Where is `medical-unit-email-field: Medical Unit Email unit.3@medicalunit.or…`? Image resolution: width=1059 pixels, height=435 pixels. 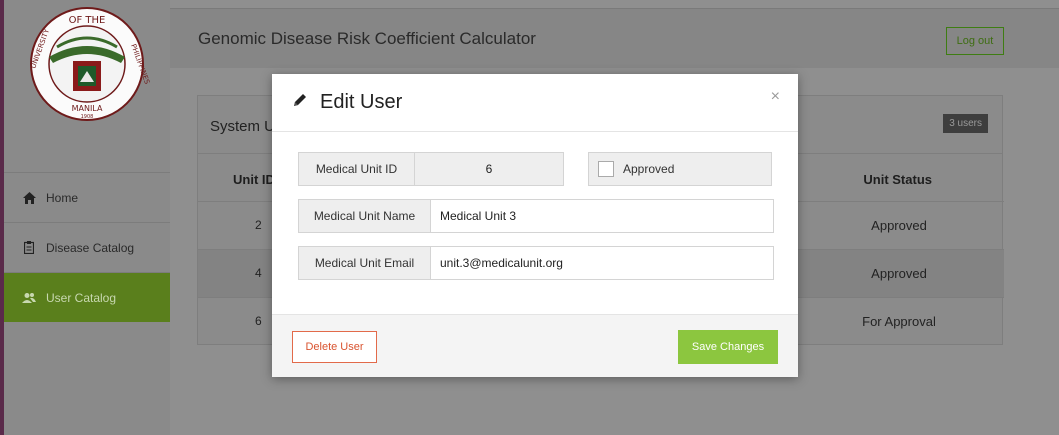 medical-unit-email-field: Medical Unit Email unit.3@medicalunit.or… is located at coordinates (536, 263).